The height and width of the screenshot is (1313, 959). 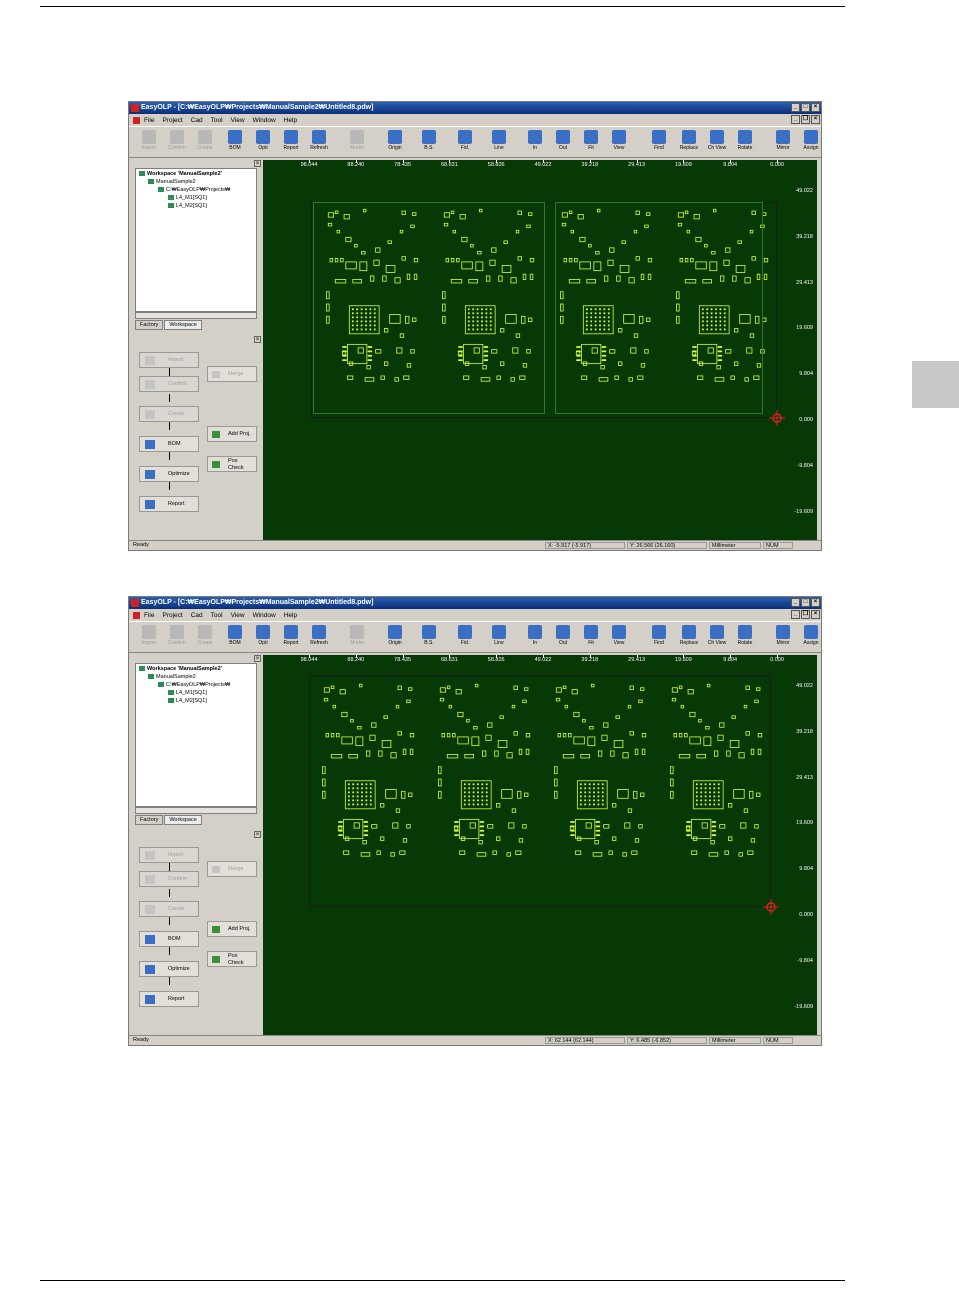 I want to click on toolbar-line-button: Line, so click(x=499, y=637).